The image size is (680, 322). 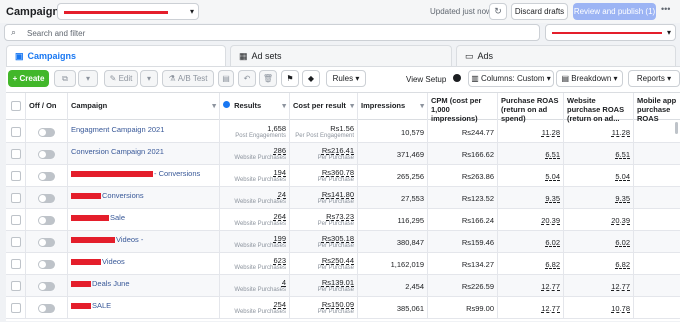 What do you see at coordinates (113, 261) in the screenshot?
I see `campaign-name: Videos` at bounding box center [113, 261].